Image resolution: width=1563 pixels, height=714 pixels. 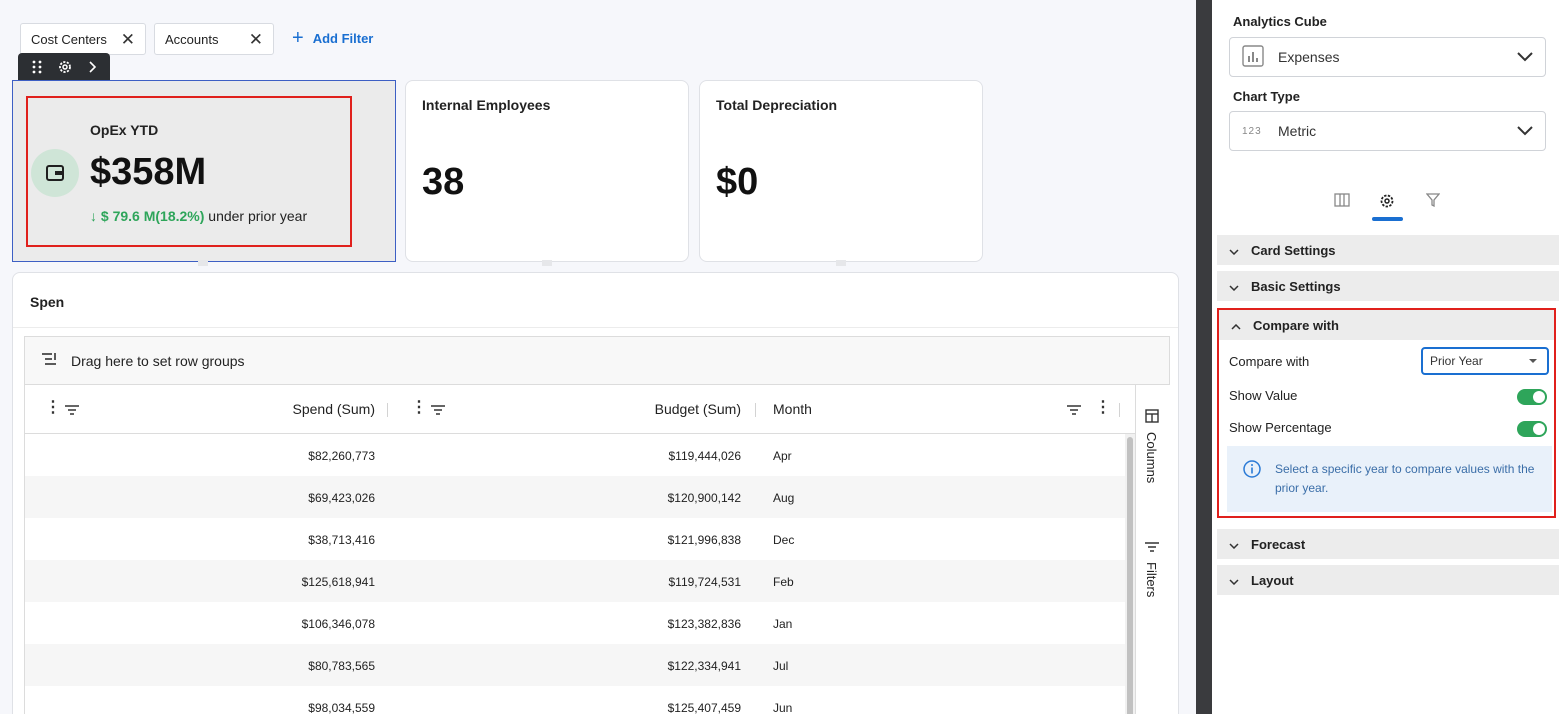 I want to click on caret-down-icon, so click(x=1533, y=361).